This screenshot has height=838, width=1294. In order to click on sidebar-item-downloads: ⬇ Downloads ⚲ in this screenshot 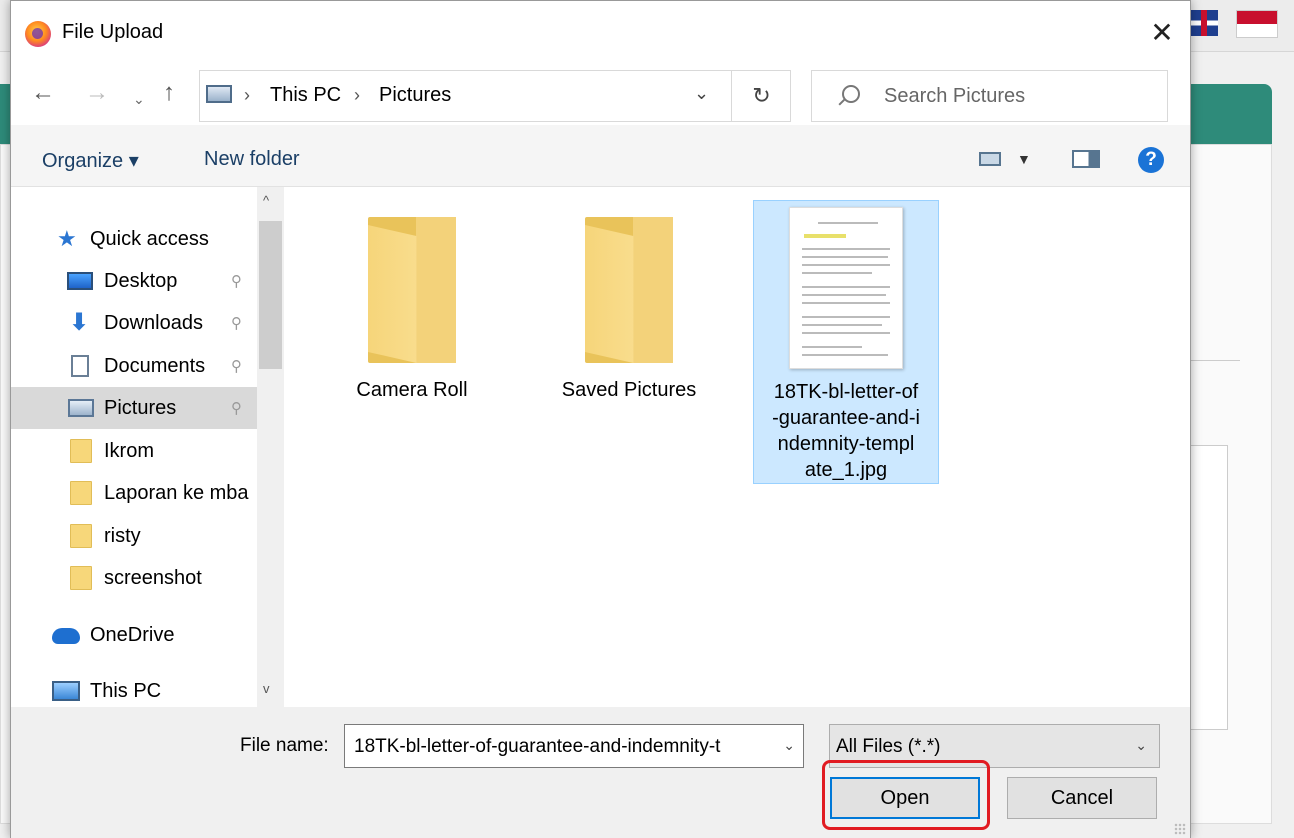, I will do `click(134, 323)`.